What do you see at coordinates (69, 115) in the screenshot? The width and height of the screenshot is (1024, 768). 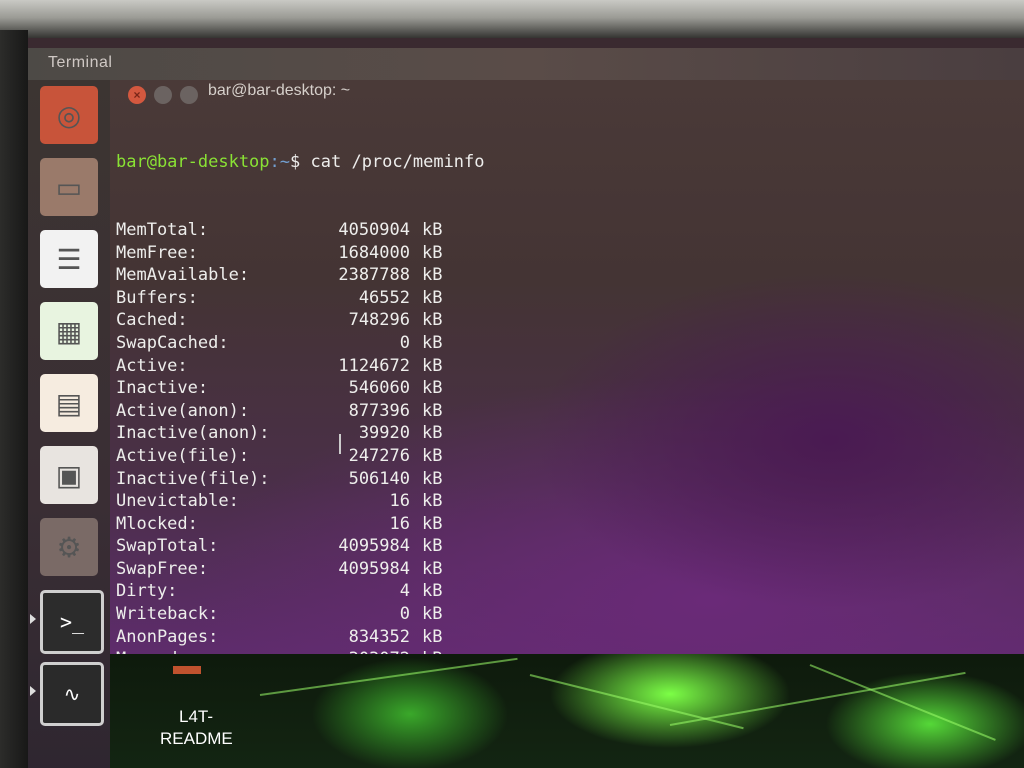 I see `ubuntu-dash-icon: ◎` at bounding box center [69, 115].